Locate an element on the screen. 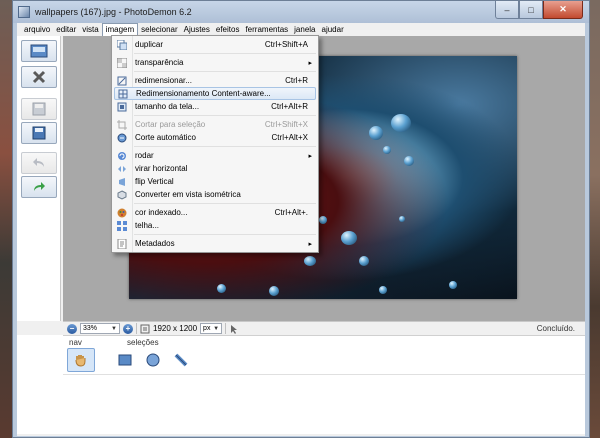 The width and height of the screenshot is (600, 438). undo-arrow-icon is located at coordinates (38, 162).